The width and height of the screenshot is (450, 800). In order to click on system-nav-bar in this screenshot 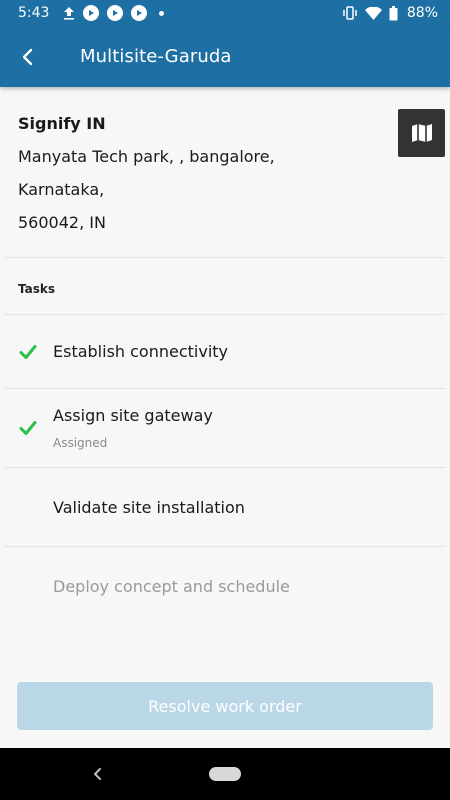, I will do `click(225, 774)`.